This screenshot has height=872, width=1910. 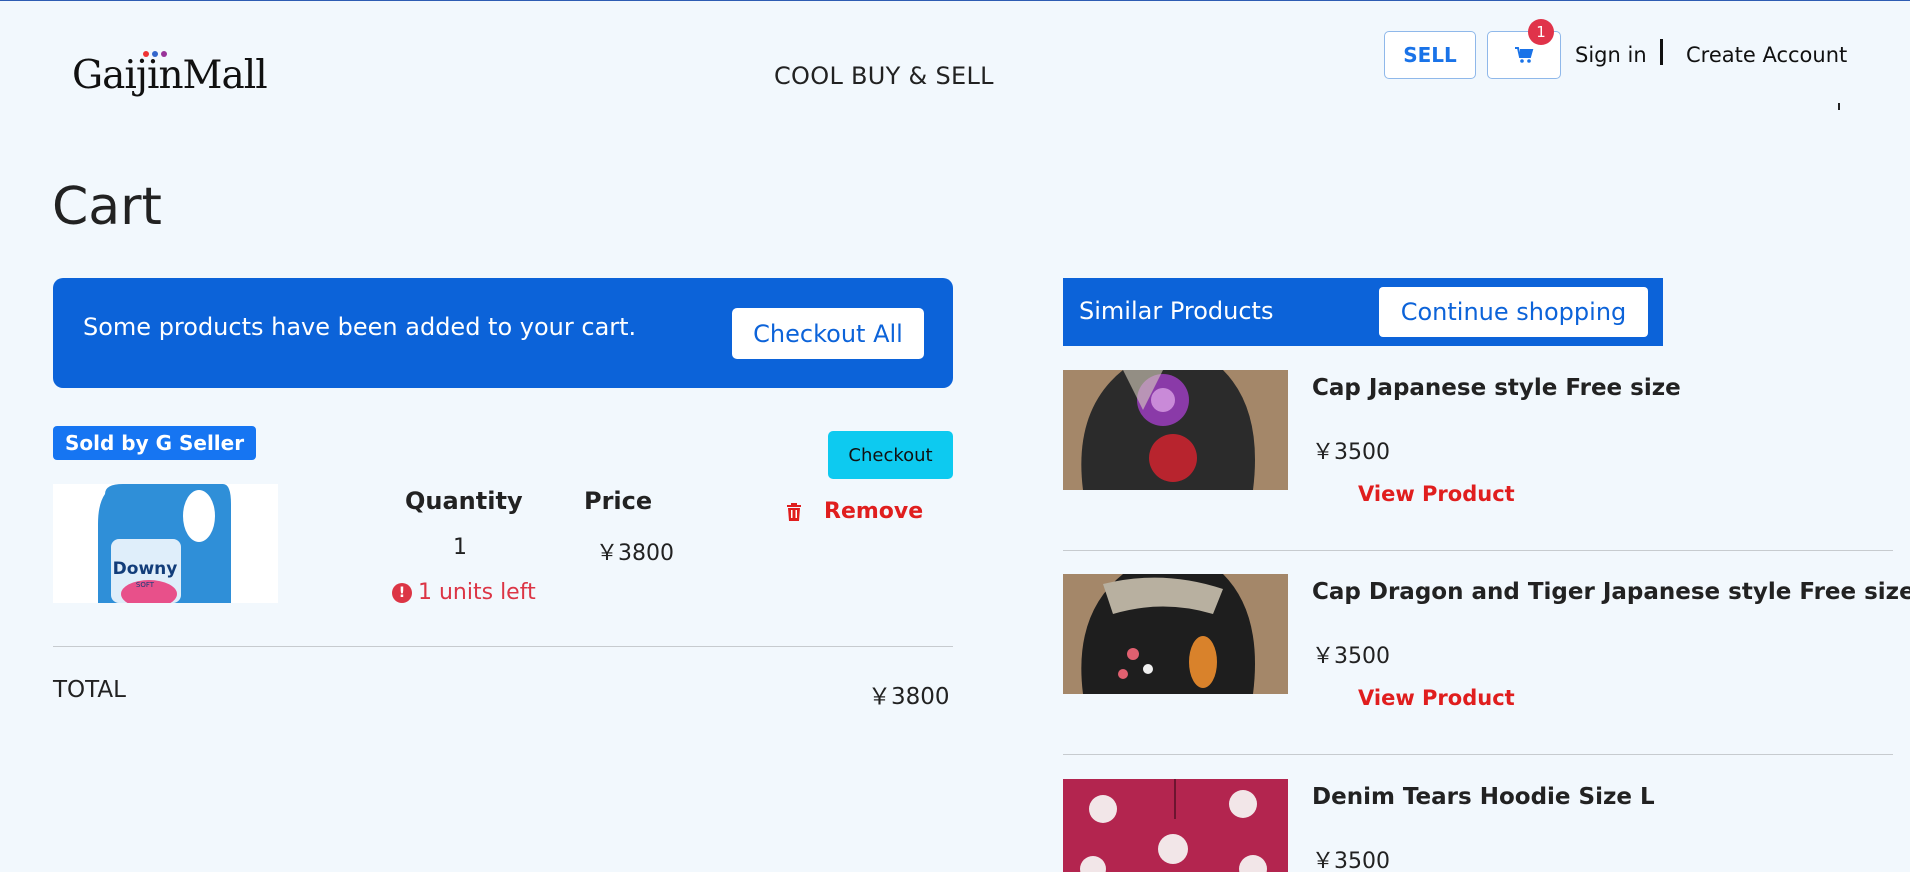 I want to click on cart-icon, so click(x=1524, y=55).